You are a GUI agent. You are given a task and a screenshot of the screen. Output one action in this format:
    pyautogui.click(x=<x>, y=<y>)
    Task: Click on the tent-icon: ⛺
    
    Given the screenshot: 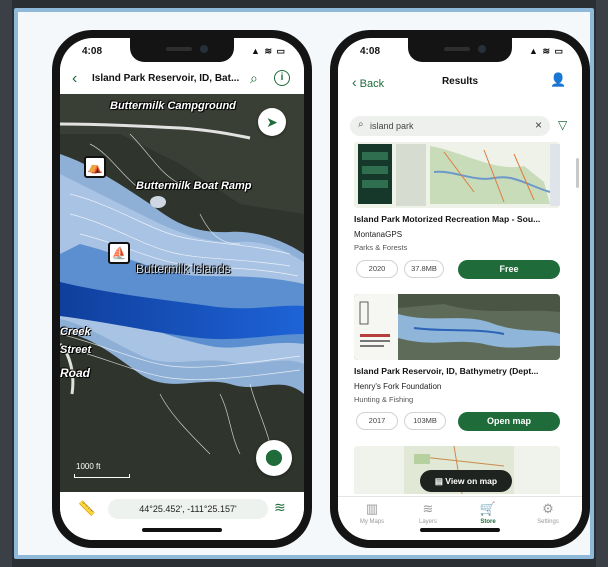 What is the action you would take?
    pyautogui.click(x=95, y=167)
    